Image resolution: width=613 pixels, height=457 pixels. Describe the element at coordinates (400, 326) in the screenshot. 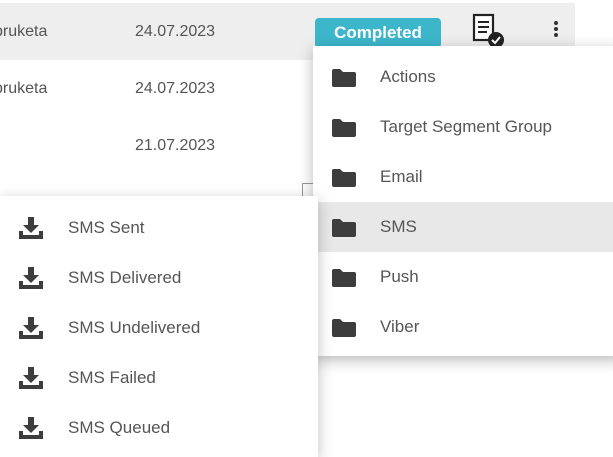

I see `menu-item-label: Viber` at that location.